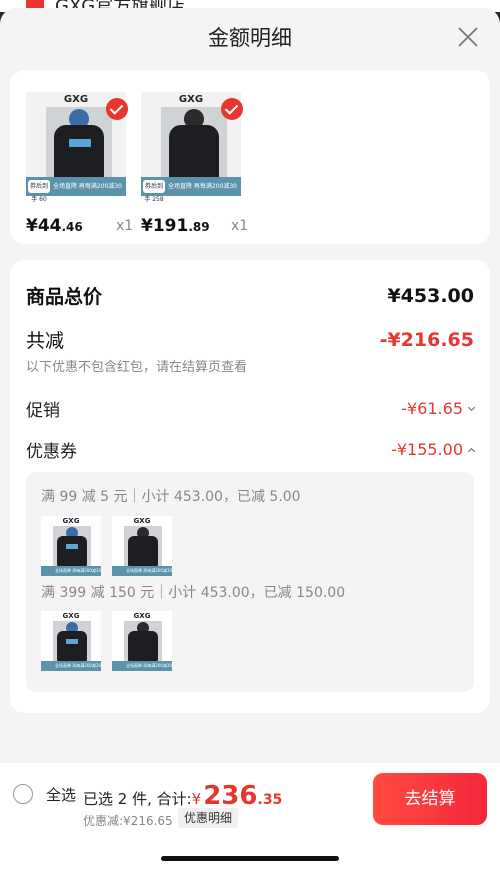  I want to click on product-price: ¥44.46, so click(54, 226).